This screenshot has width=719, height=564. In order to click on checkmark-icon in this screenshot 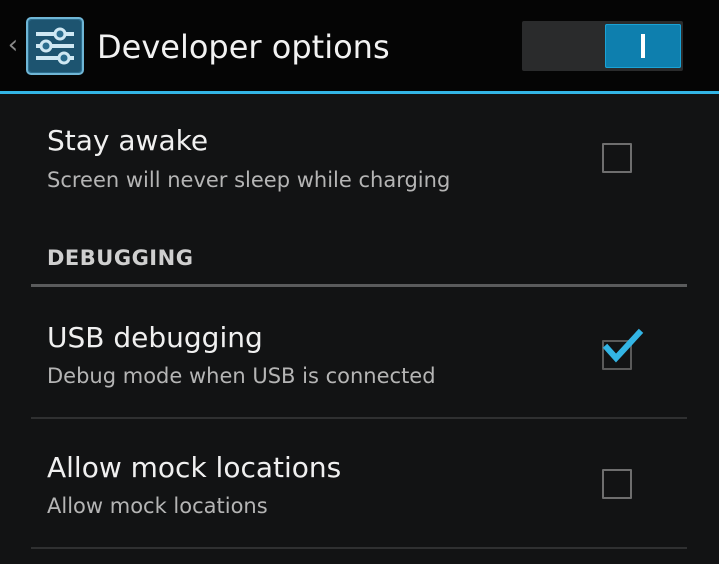, I will do `click(623, 345)`.